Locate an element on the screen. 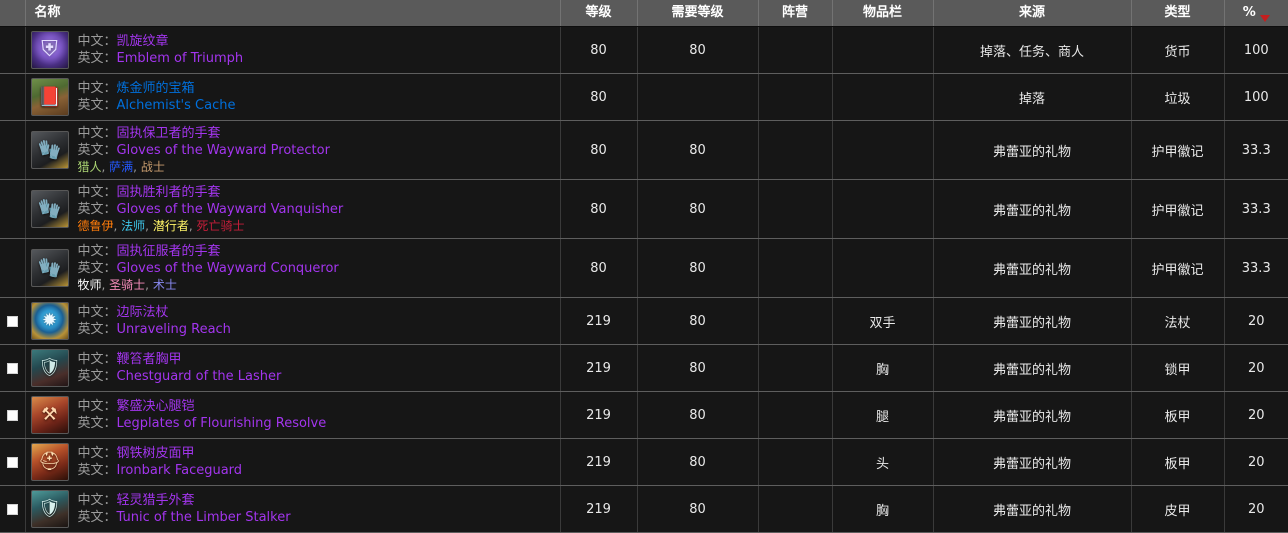 This screenshot has width=1288, height=533. icon-glyph: 📕 is located at coordinates (49, 96).